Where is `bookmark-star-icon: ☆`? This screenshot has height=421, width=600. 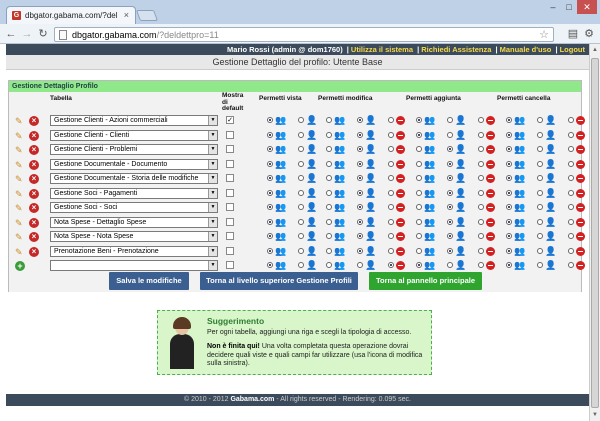
bookmark-star-icon: ☆ is located at coordinates (544, 34).